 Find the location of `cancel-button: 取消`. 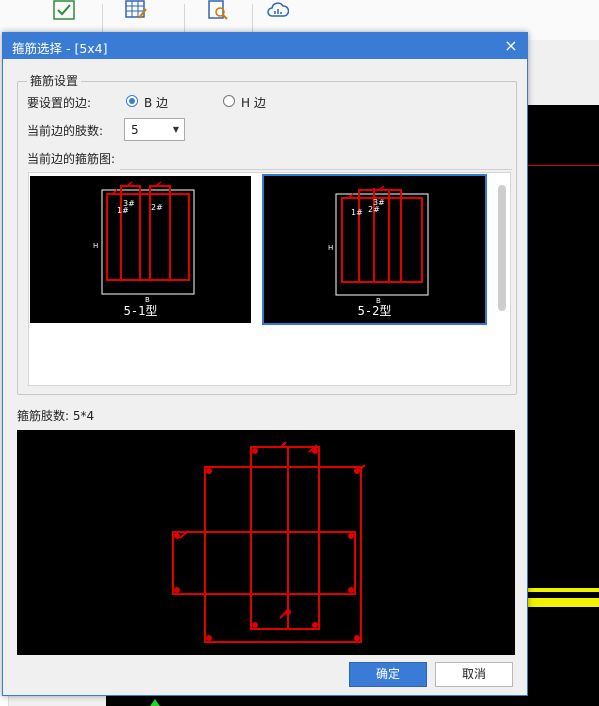

cancel-button: 取消 is located at coordinates (474, 674).